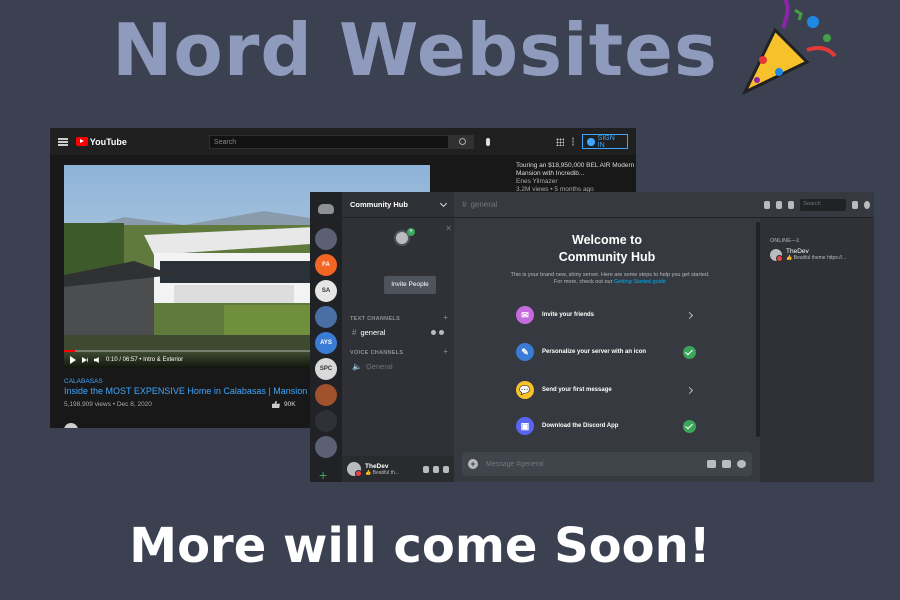  What do you see at coordinates (525, 390) in the screenshot?
I see `message-bubble-icon: 💬` at bounding box center [525, 390].